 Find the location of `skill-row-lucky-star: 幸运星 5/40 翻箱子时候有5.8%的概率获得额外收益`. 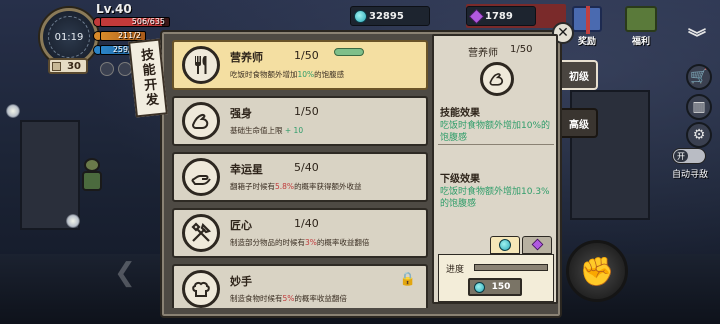

skill-row-lucky-star: 幸运星 5/40 翻箱子时候有5.8%的概率获得额外收益 is located at coordinates (300, 177).